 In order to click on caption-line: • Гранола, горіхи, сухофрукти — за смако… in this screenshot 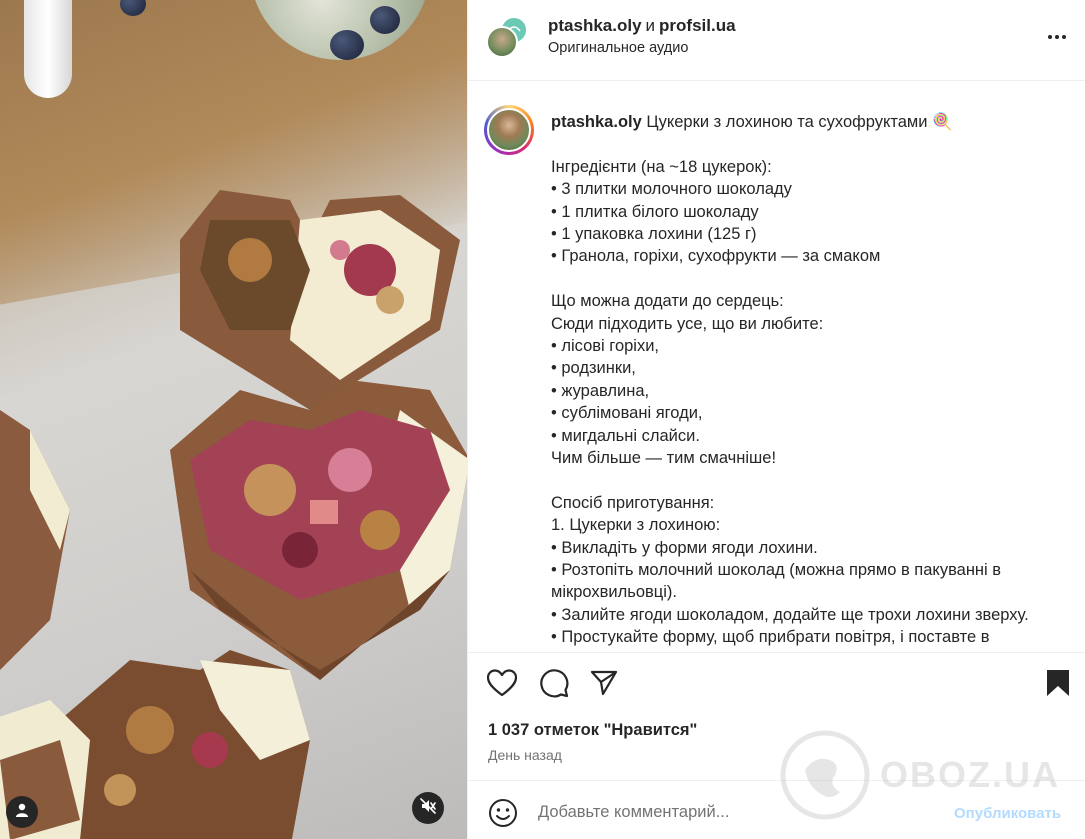, I will do `click(716, 256)`.